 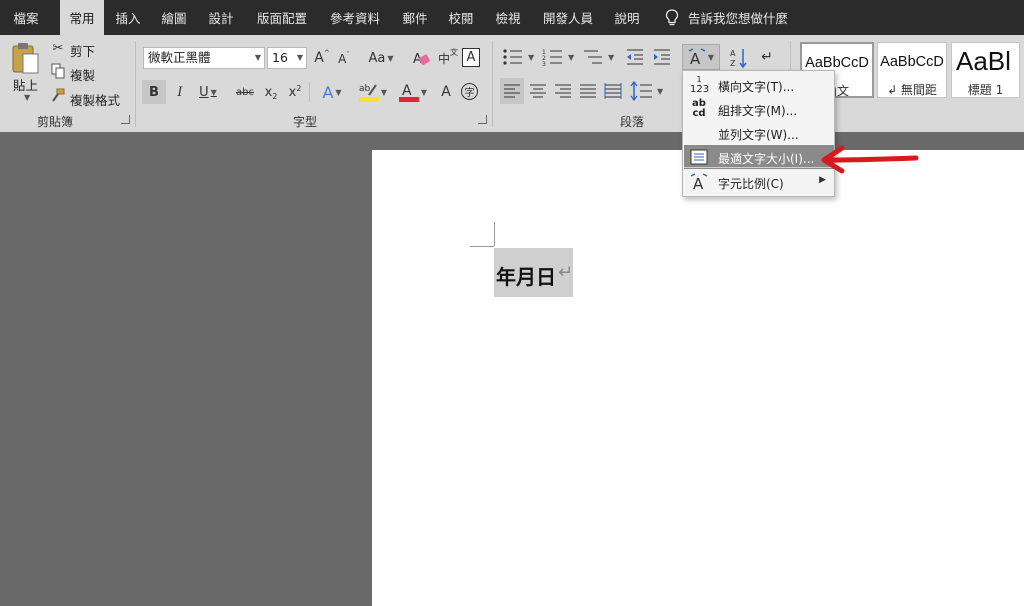 What do you see at coordinates (522, 57) in the screenshot?
I see `bullets-icon: ▼` at bounding box center [522, 57].